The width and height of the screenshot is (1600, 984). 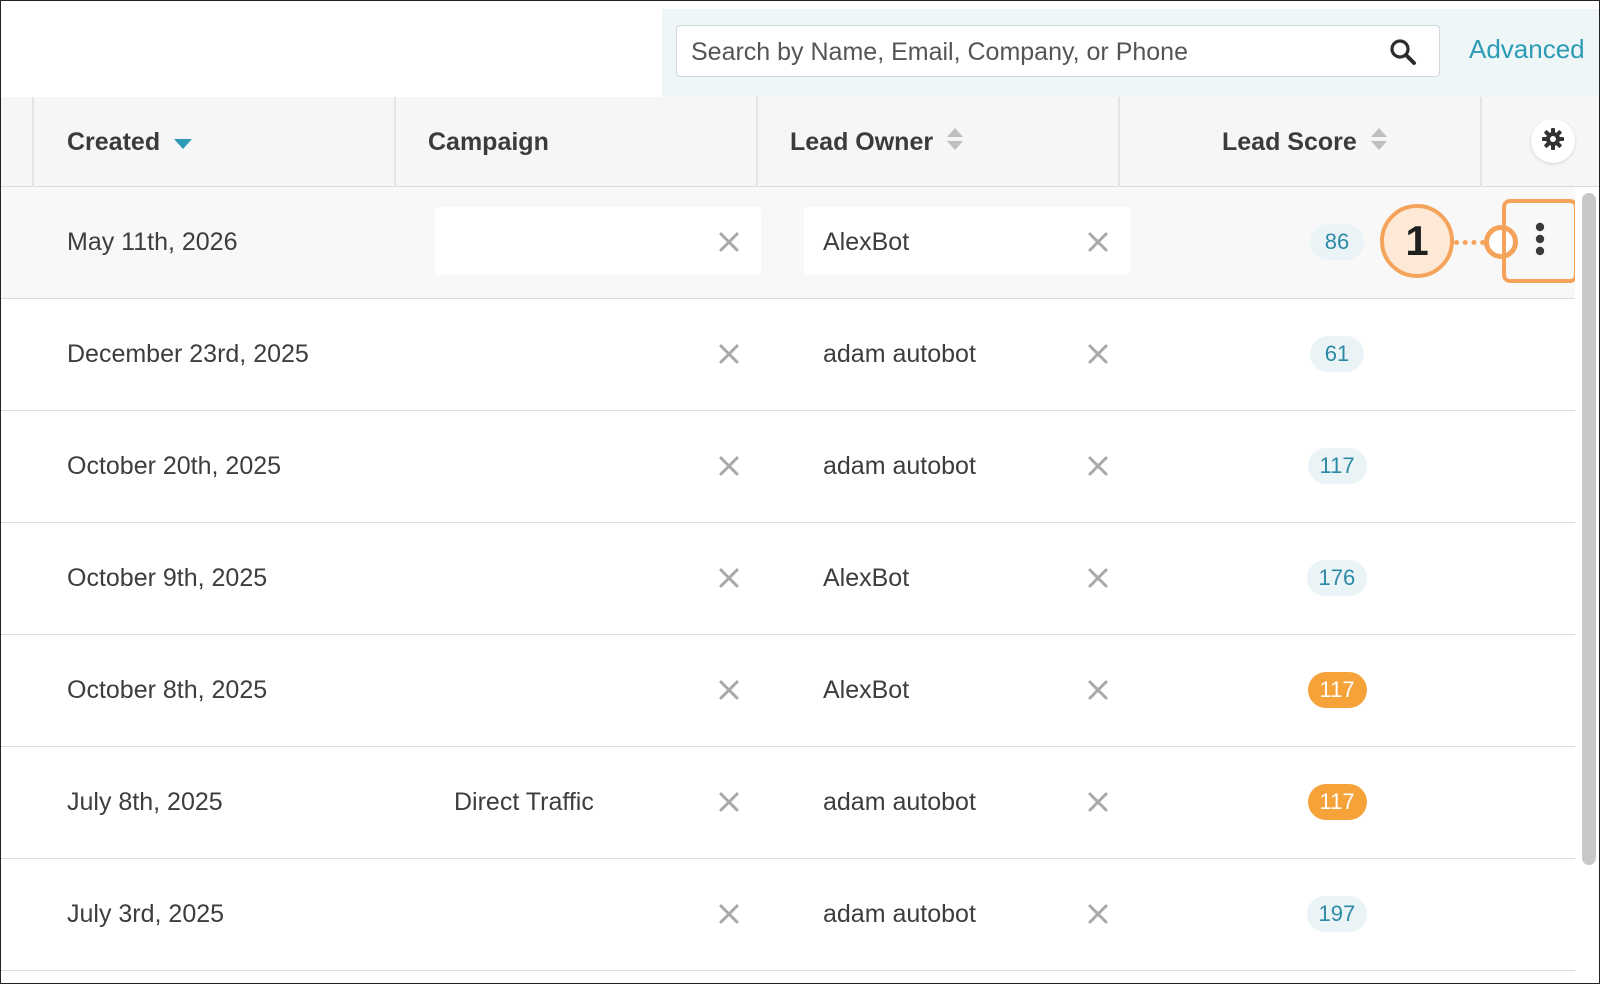 What do you see at coordinates (152, 242) in the screenshot?
I see `created-date: May 11th, 2026` at bounding box center [152, 242].